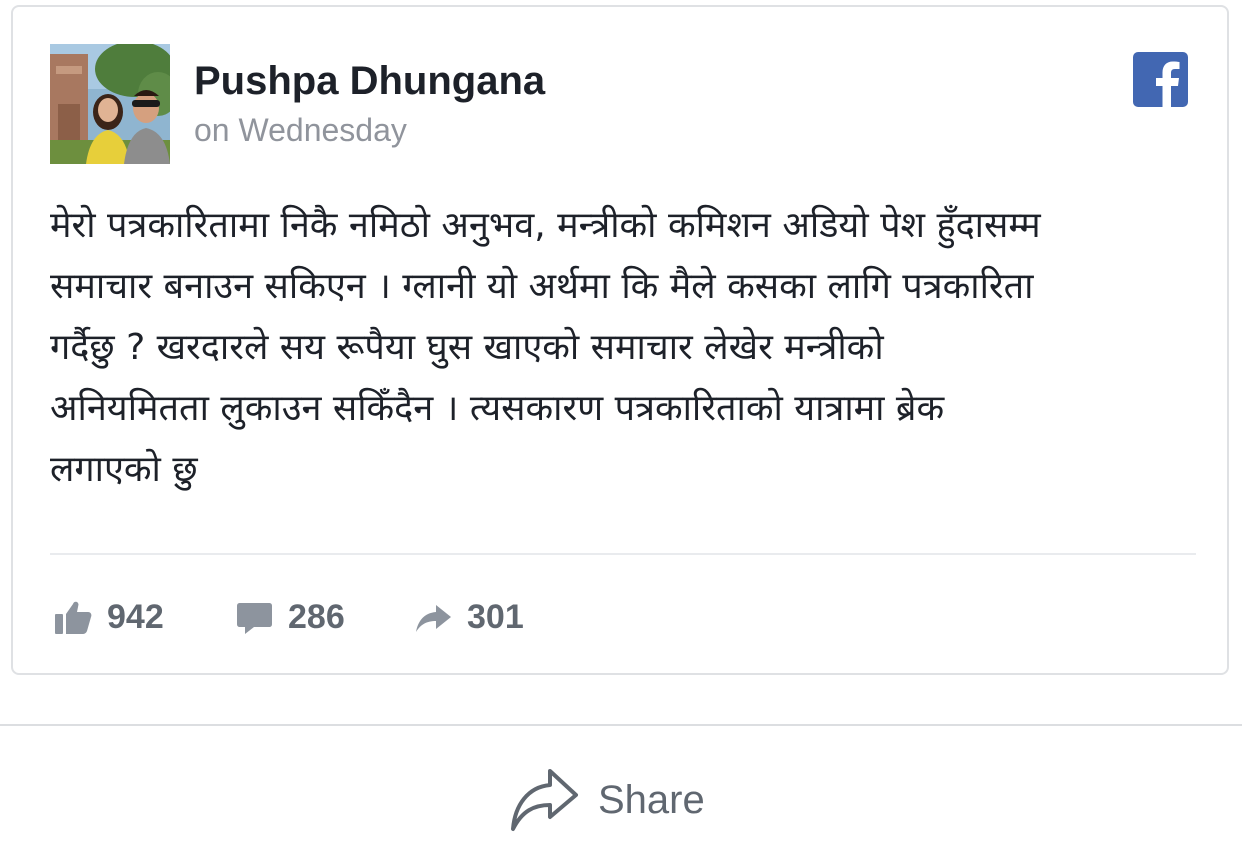 The image size is (1242, 856). Describe the element at coordinates (73, 617) in the screenshot. I see `thumbs-up-icon` at that location.